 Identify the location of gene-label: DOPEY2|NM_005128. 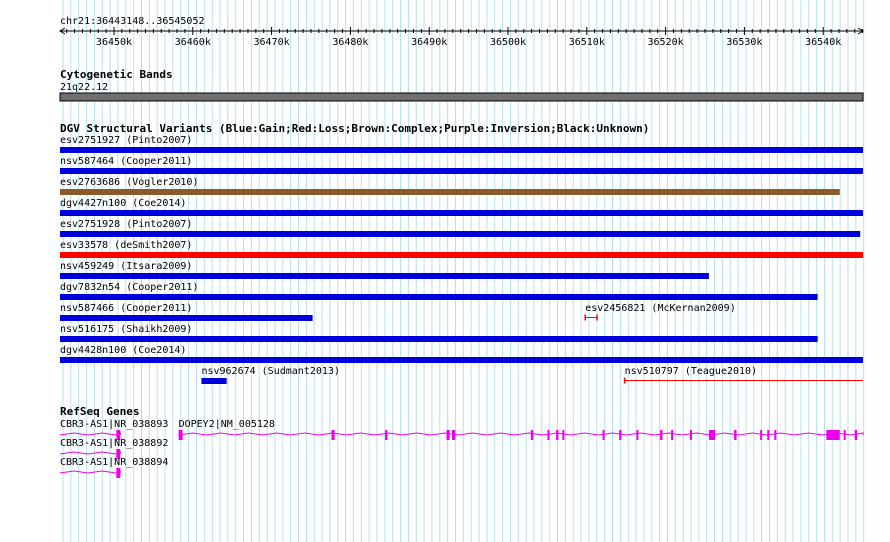
(227, 424).